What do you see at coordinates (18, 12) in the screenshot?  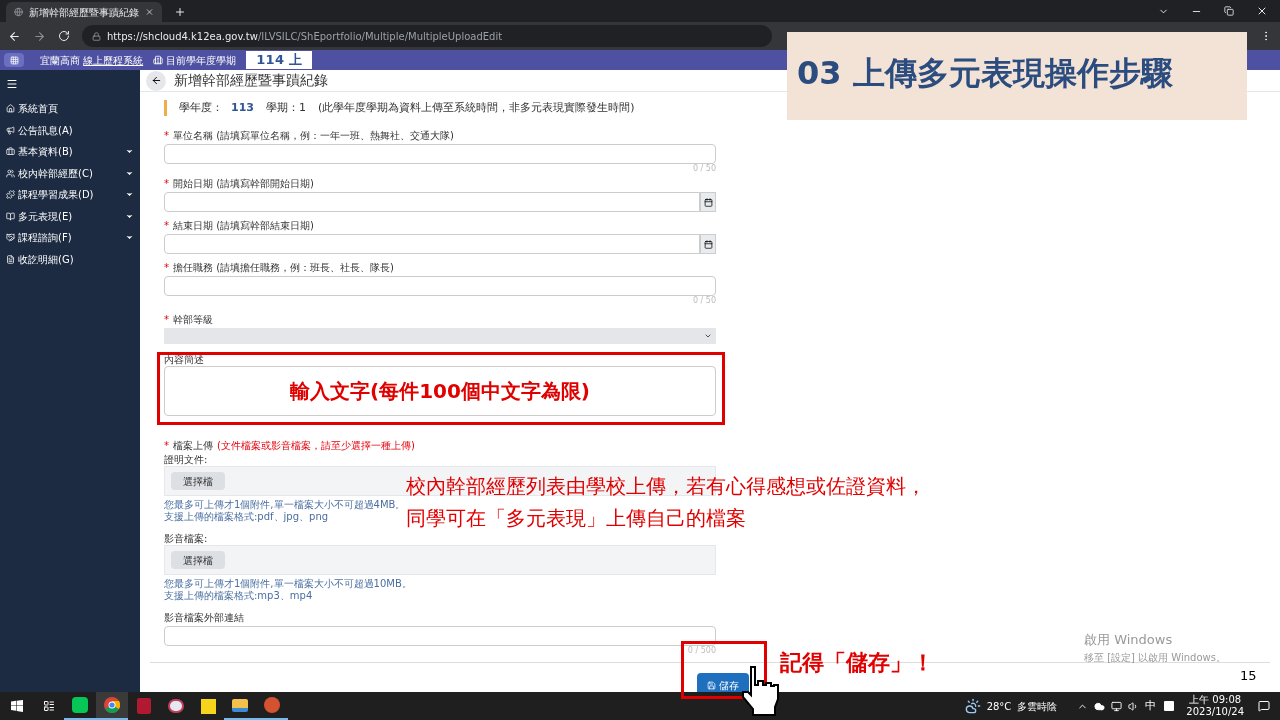 I see `globe-icon` at bounding box center [18, 12].